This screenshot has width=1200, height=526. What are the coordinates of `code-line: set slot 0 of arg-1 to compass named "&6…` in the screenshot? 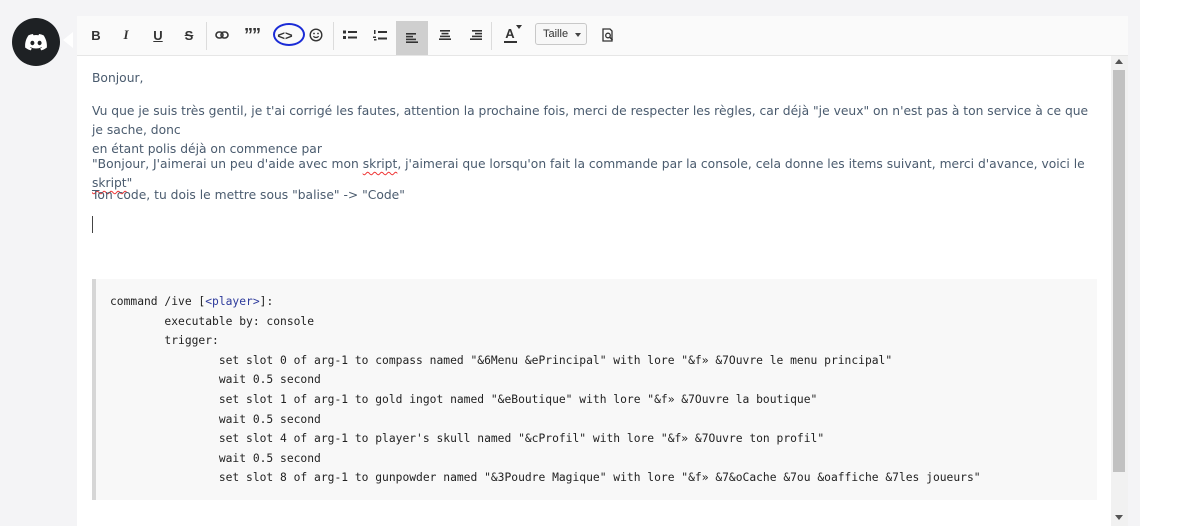 It's located at (501, 360).